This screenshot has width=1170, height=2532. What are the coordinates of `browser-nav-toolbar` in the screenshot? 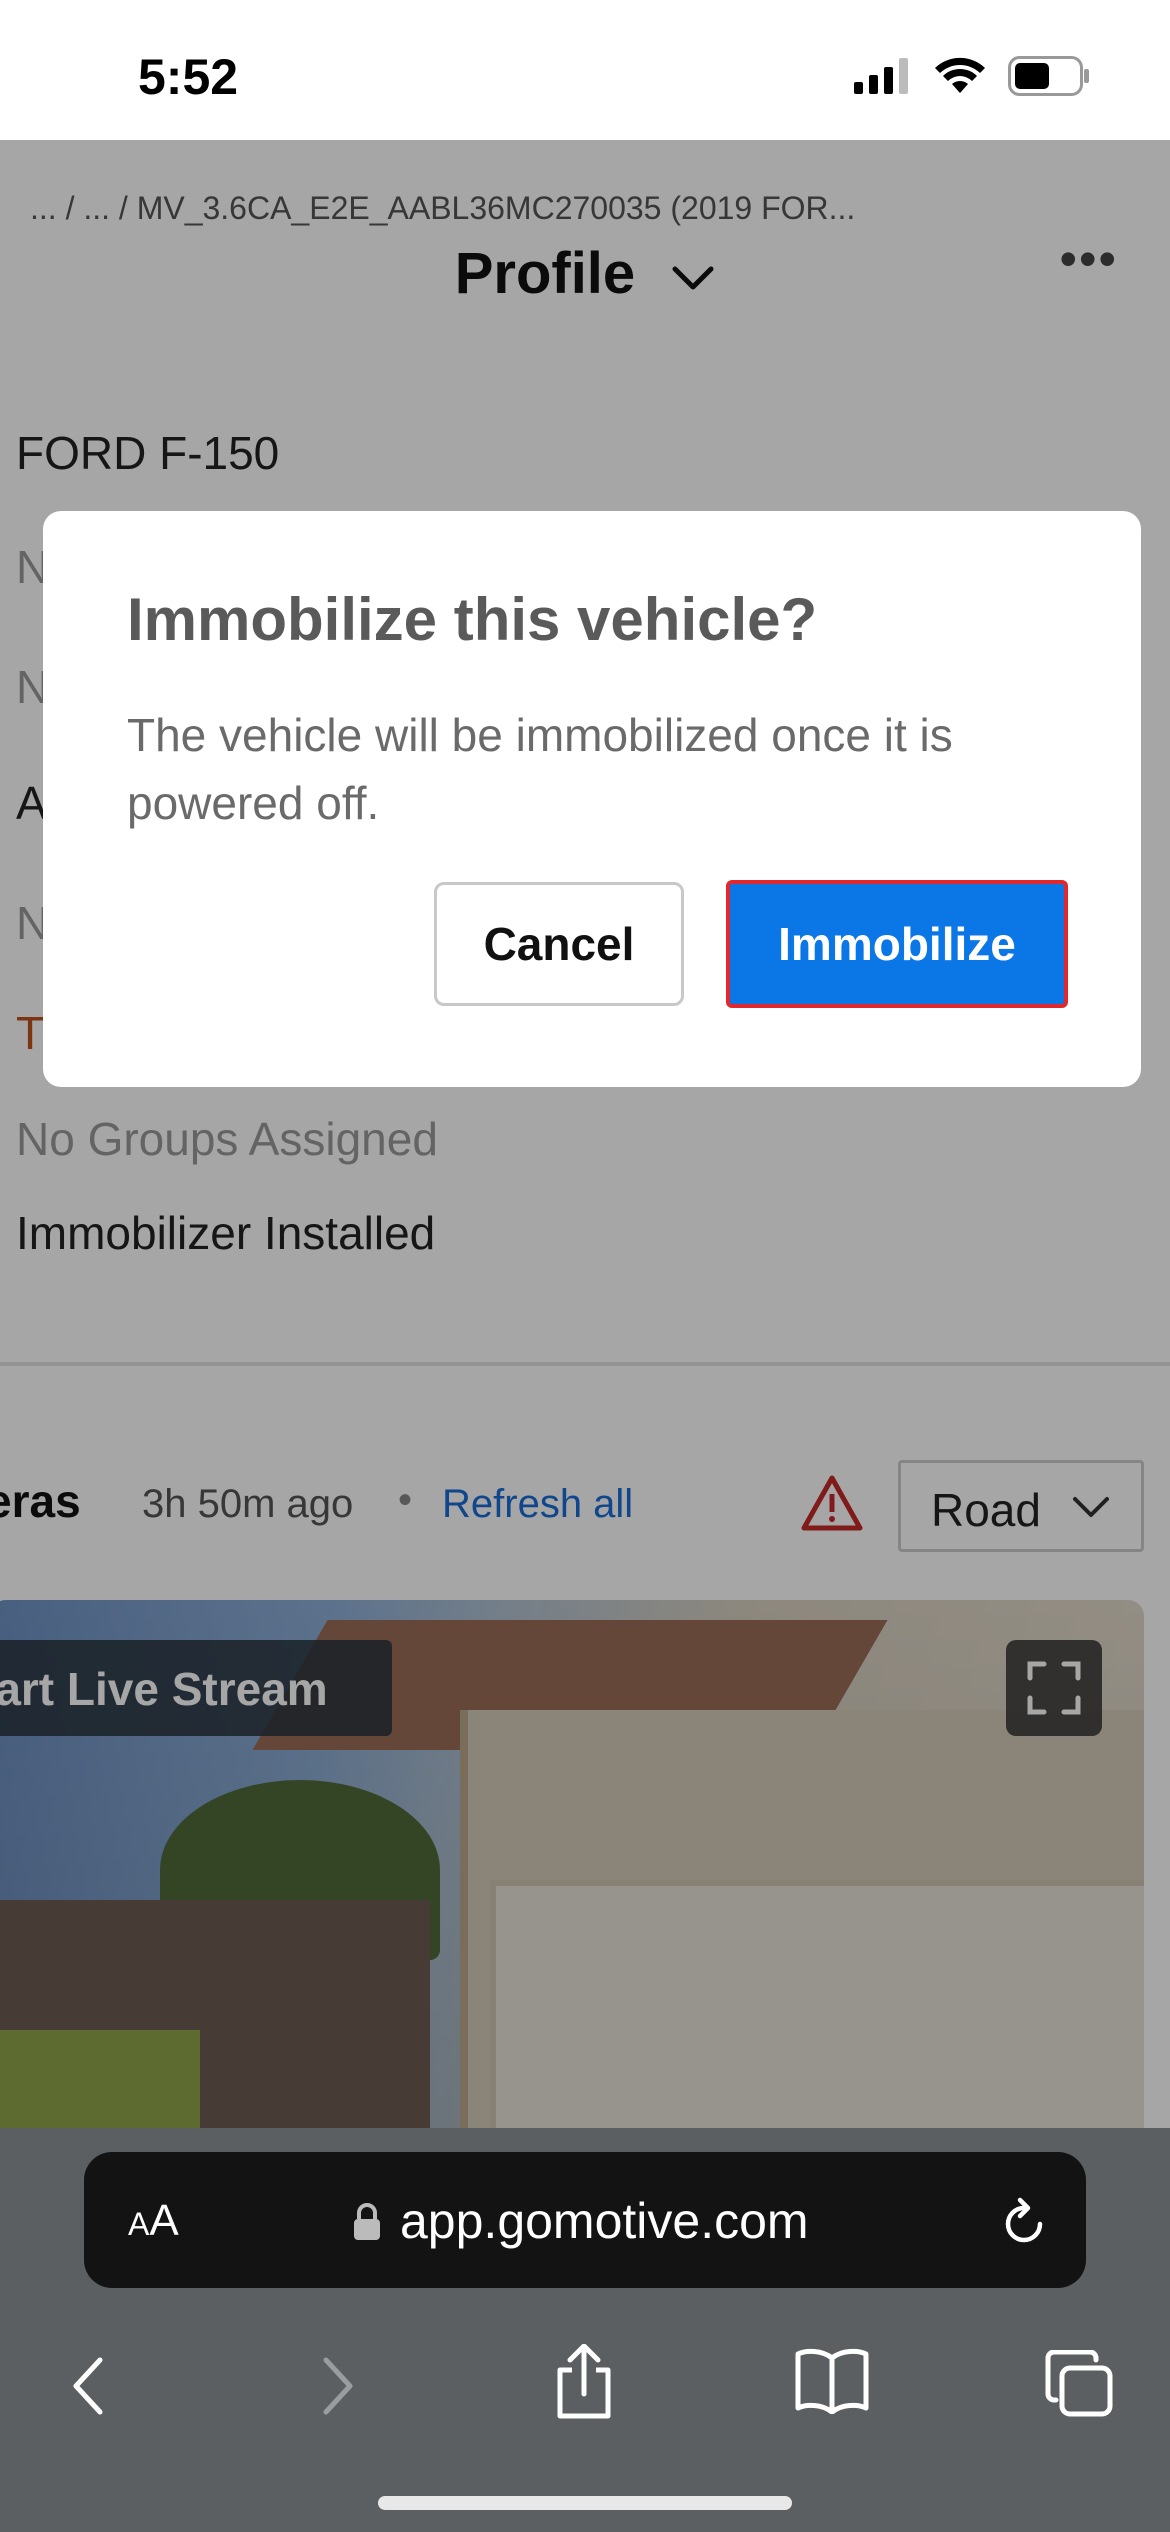 It's located at (585, 2394).